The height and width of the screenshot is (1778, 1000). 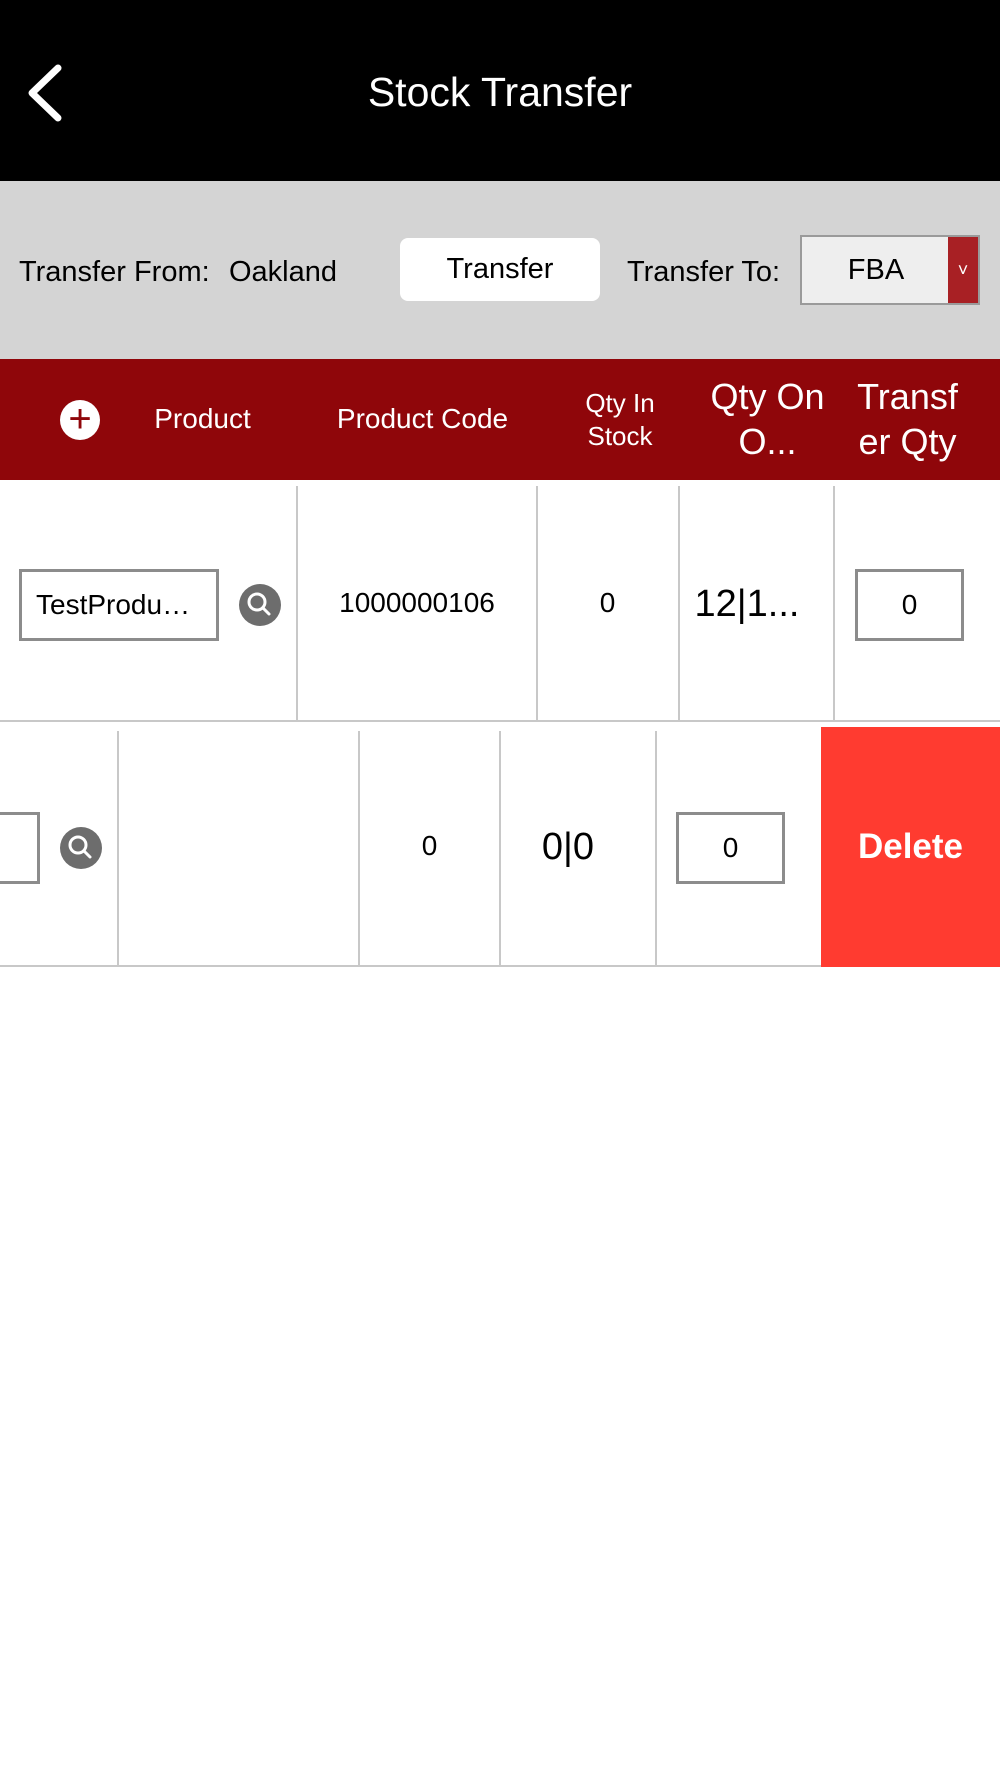 I want to click on transfer-to-label: Transfer To:, so click(x=704, y=272).